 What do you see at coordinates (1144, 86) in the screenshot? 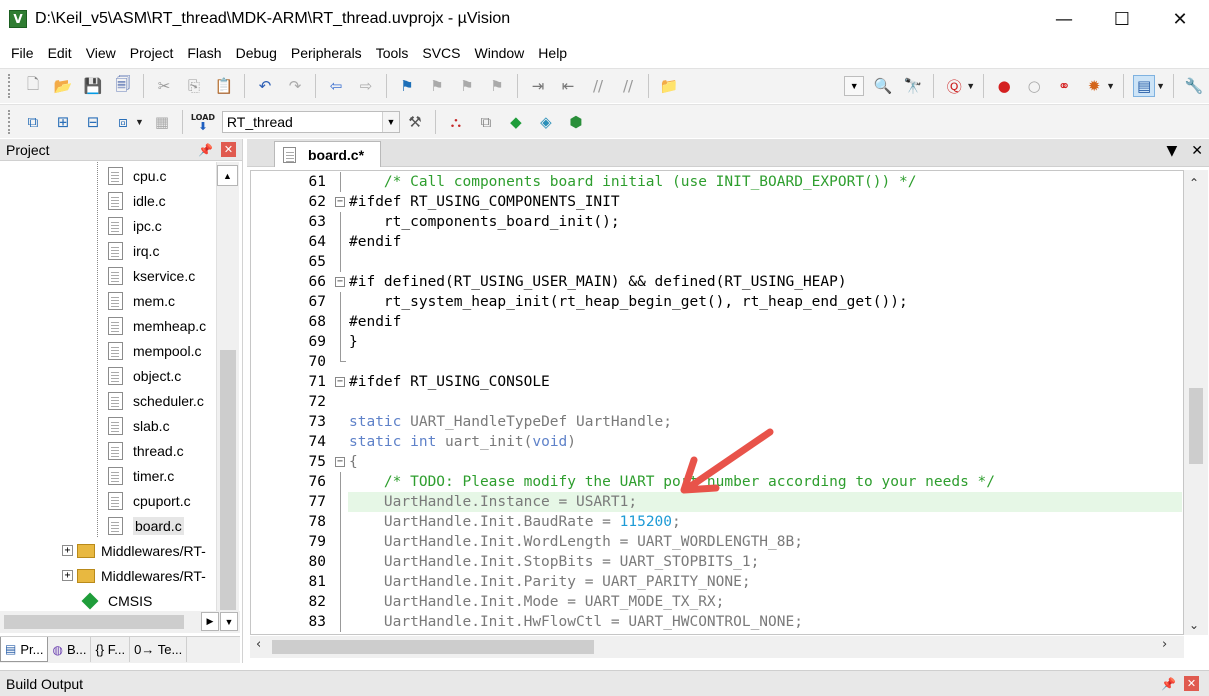
I see `window-layout-icon: ▤` at bounding box center [1144, 86].